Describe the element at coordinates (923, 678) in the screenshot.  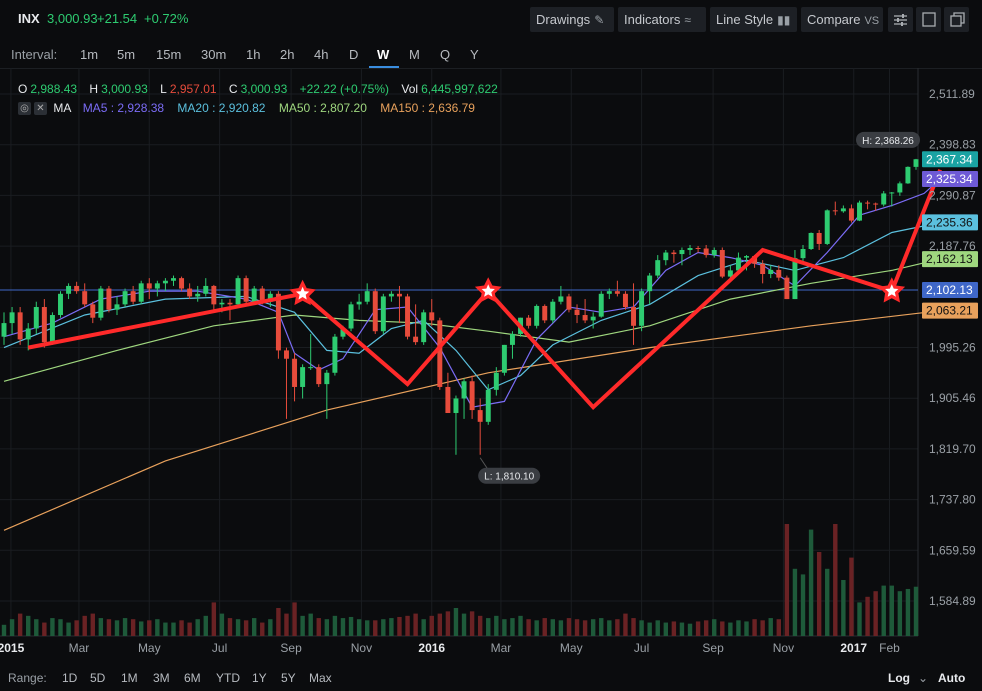
I see `chevron-down-icon: ⌄` at that location.